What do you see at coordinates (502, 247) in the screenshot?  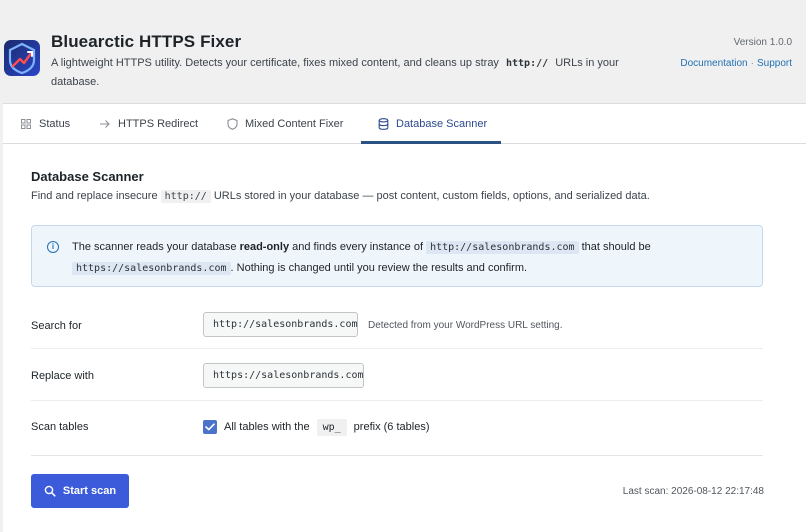 I see `notice-http-url: http://salesonbrands.com` at bounding box center [502, 247].